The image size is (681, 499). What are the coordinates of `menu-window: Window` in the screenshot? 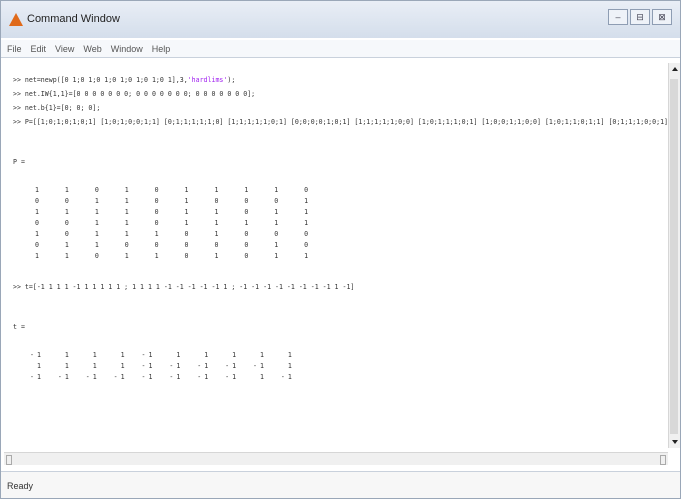 It's located at (127, 48).